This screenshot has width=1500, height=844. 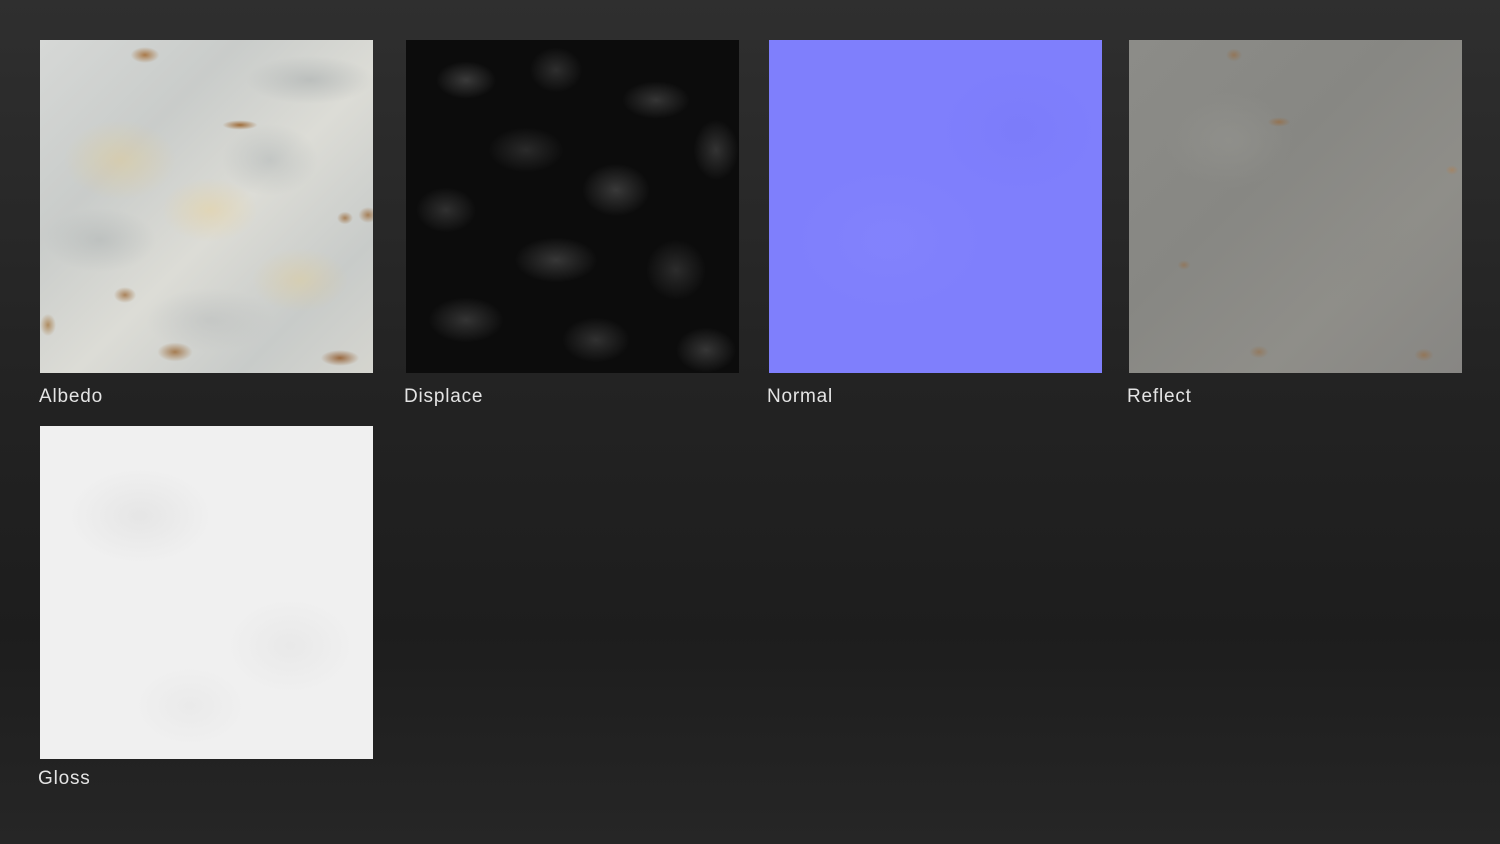 I want to click on normal-texture-thumbnail, so click(x=935, y=206).